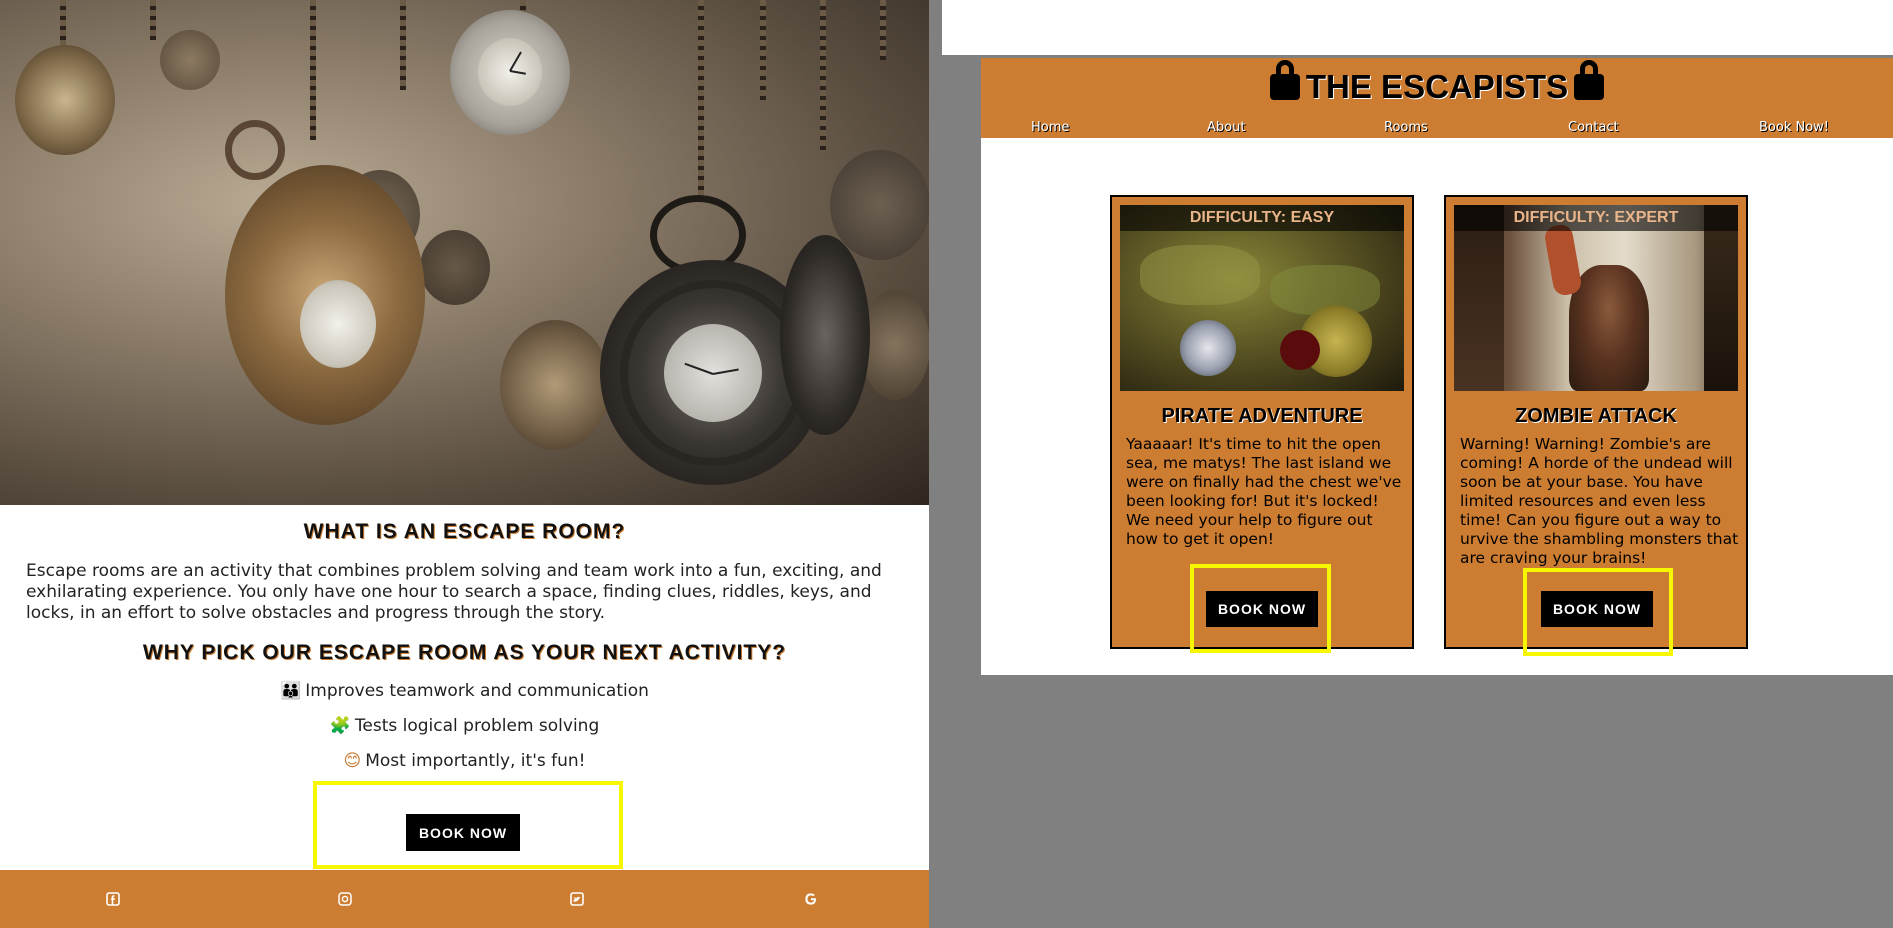 The height and width of the screenshot is (928, 1893). What do you see at coordinates (1596, 298) in the screenshot?
I see `zombie-image: Difficulty: Expert` at bounding box center [1596, 298].